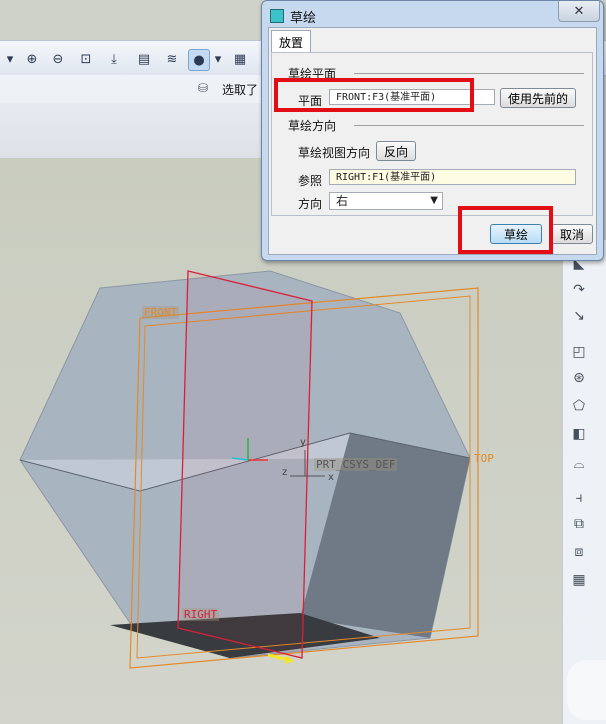 The width and height of the screenshot is (606, 724). What do you see at coordinates (58, 59) in the screenshot?
I see `zoom-out-icon: ⊖` at bounding box center [58, 59].